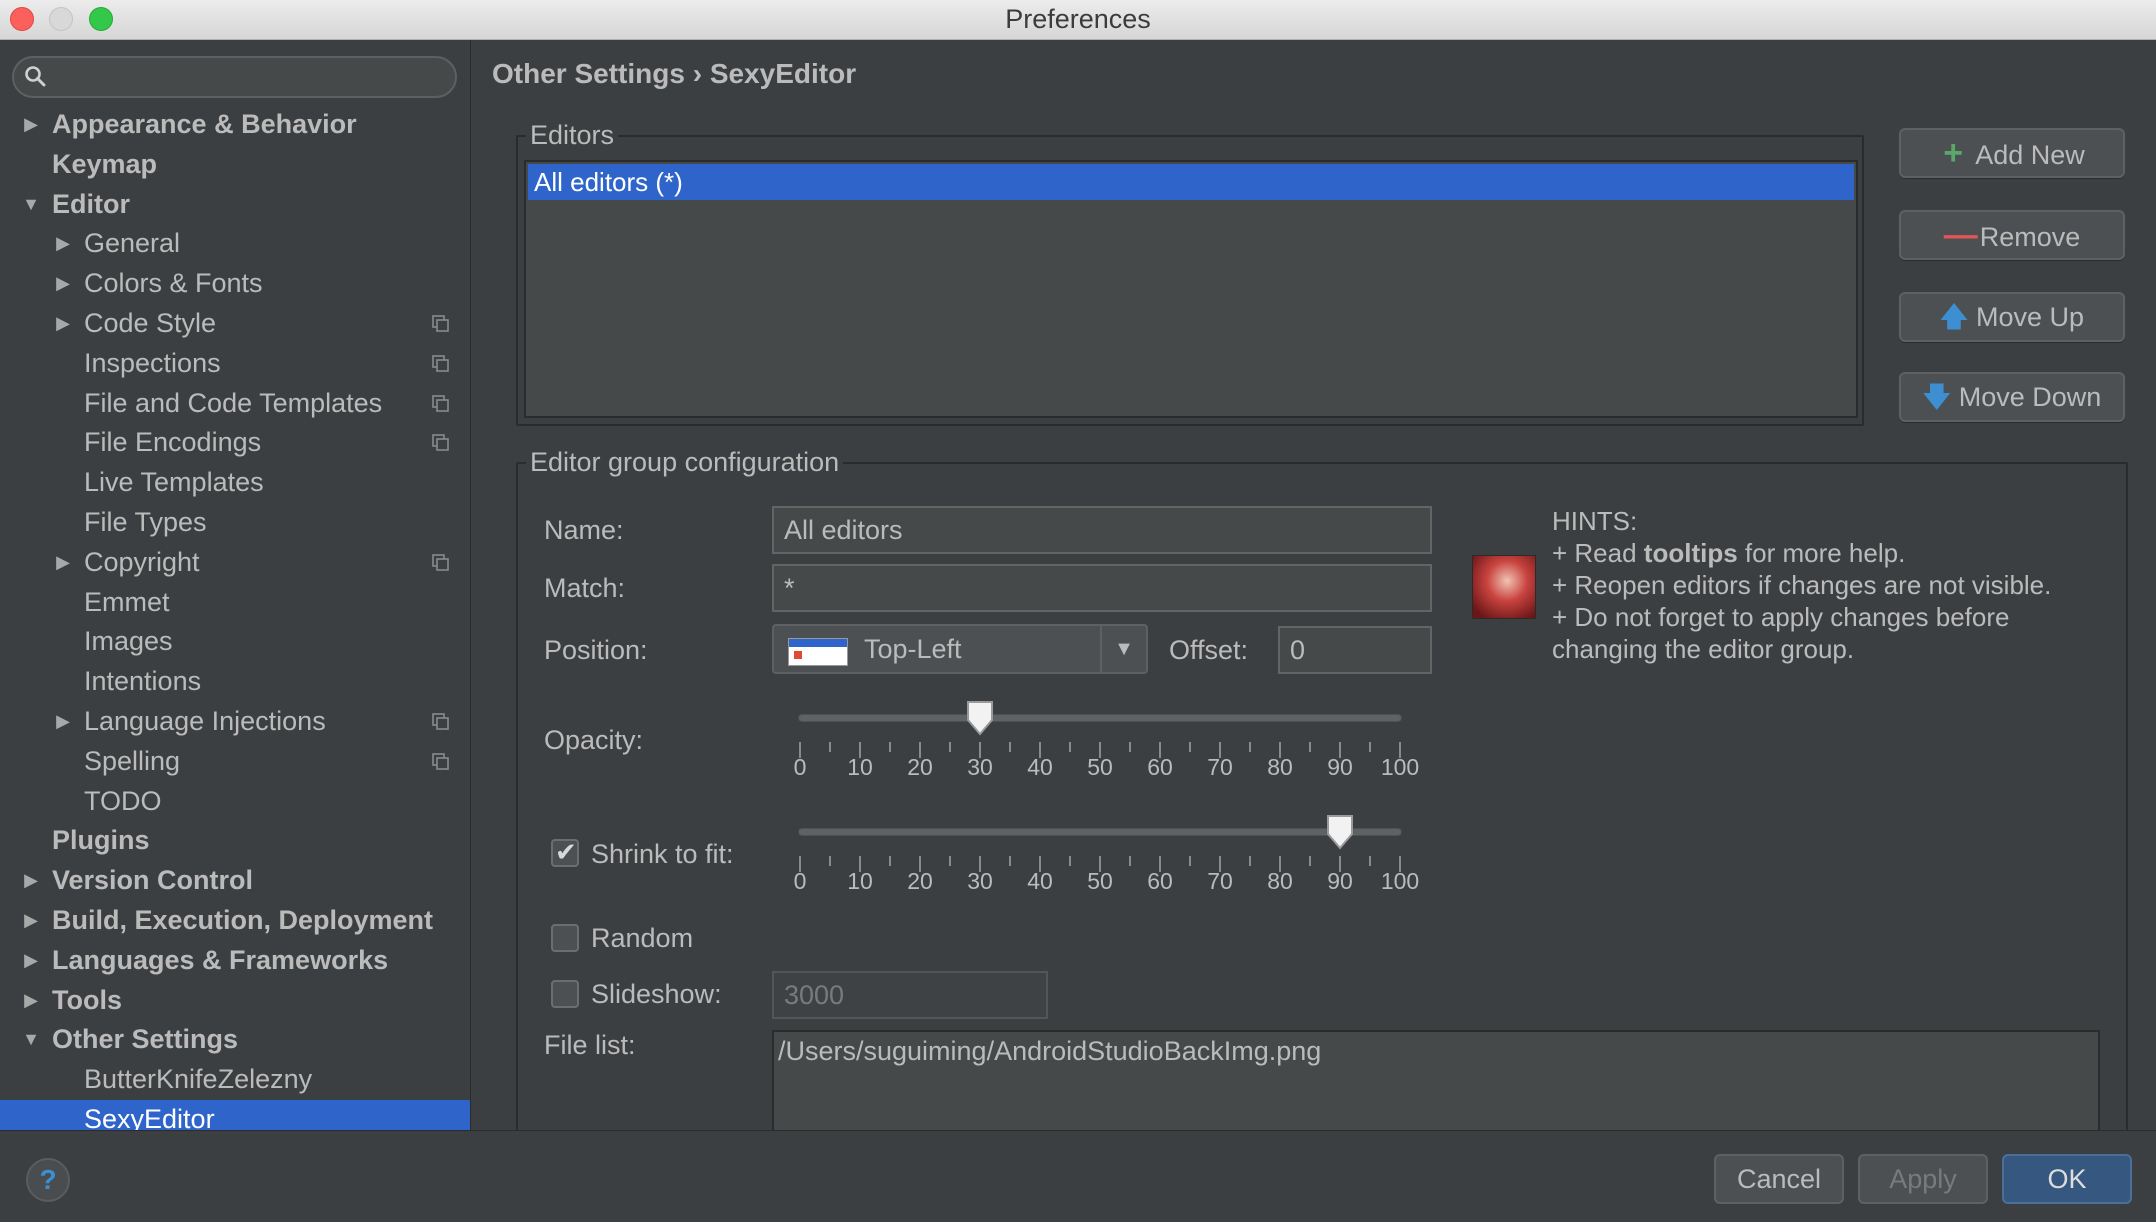  Describe the element at coordinates (235, 124) in the screenshot. I see `sidebar-item-appearance-behavior: ▶ Appearance & Behavior` at that location.